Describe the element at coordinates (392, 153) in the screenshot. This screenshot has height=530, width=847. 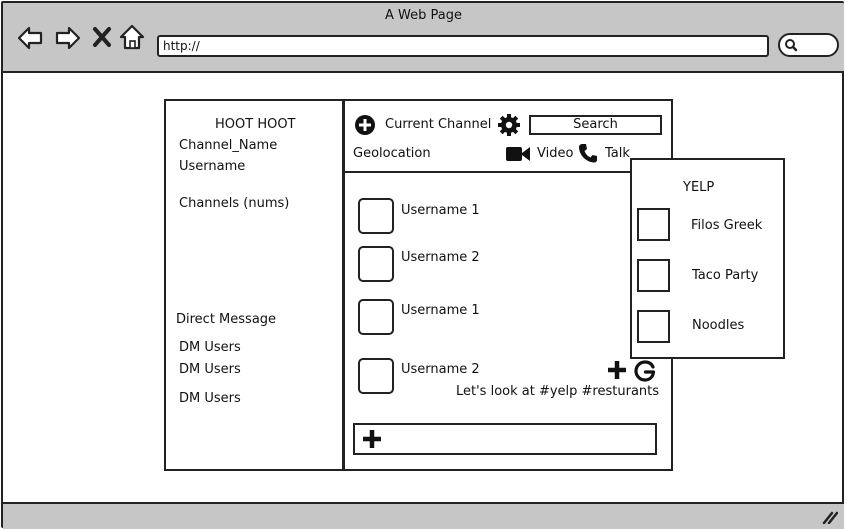
I see `geolocation-link: Geolocation` at that location.